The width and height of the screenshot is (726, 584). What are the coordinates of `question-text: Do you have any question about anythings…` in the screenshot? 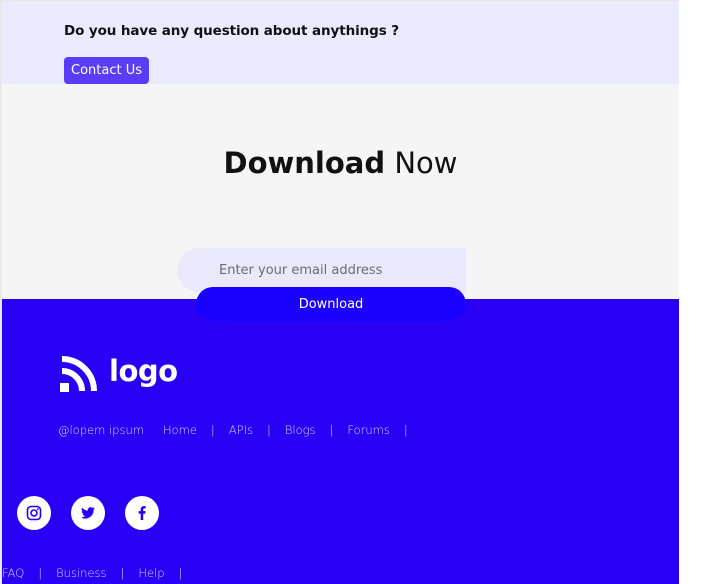 It's located at (231, 31).